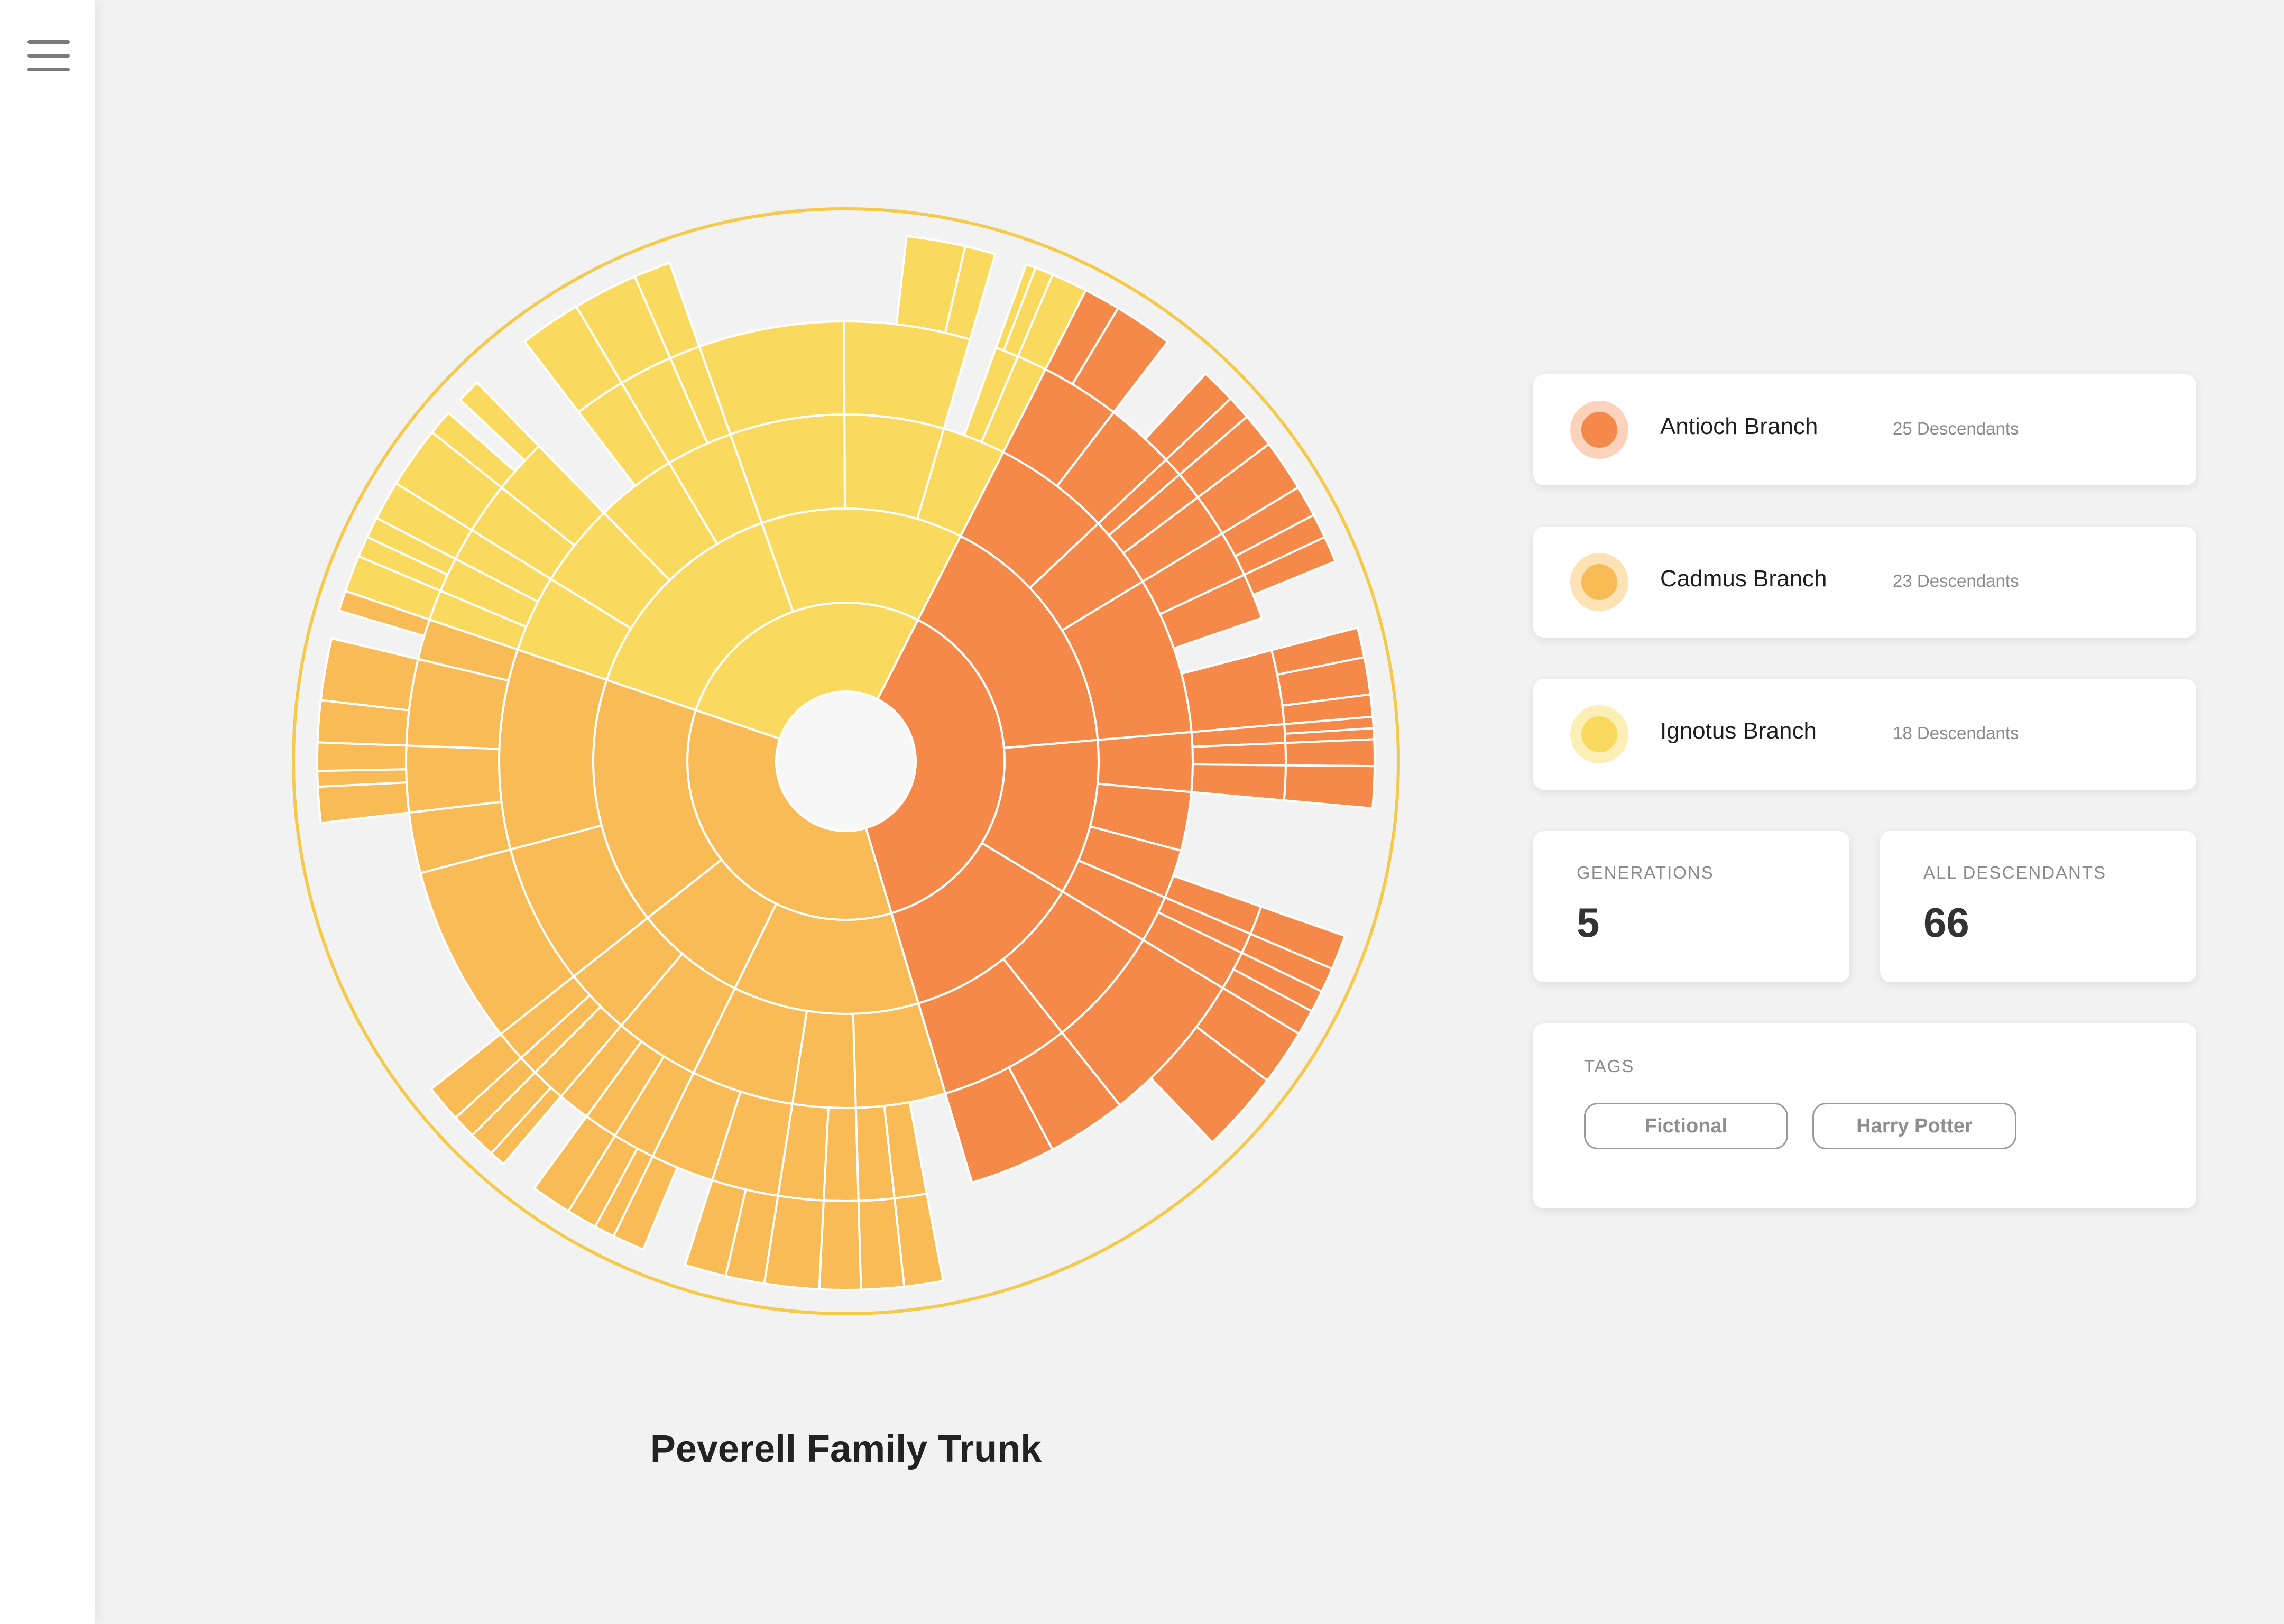 The height and width of the screenshot is (1624, 2284). I want to click on legend-card-antioch: Antioch Branch 25 Descendants, so click(1864, 429).